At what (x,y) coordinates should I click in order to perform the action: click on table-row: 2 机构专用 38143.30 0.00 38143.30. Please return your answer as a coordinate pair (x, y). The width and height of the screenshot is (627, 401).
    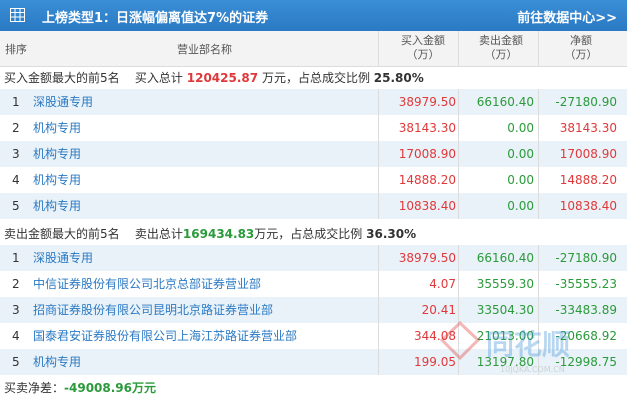
    Looking at the image, I should click on (313, 128).